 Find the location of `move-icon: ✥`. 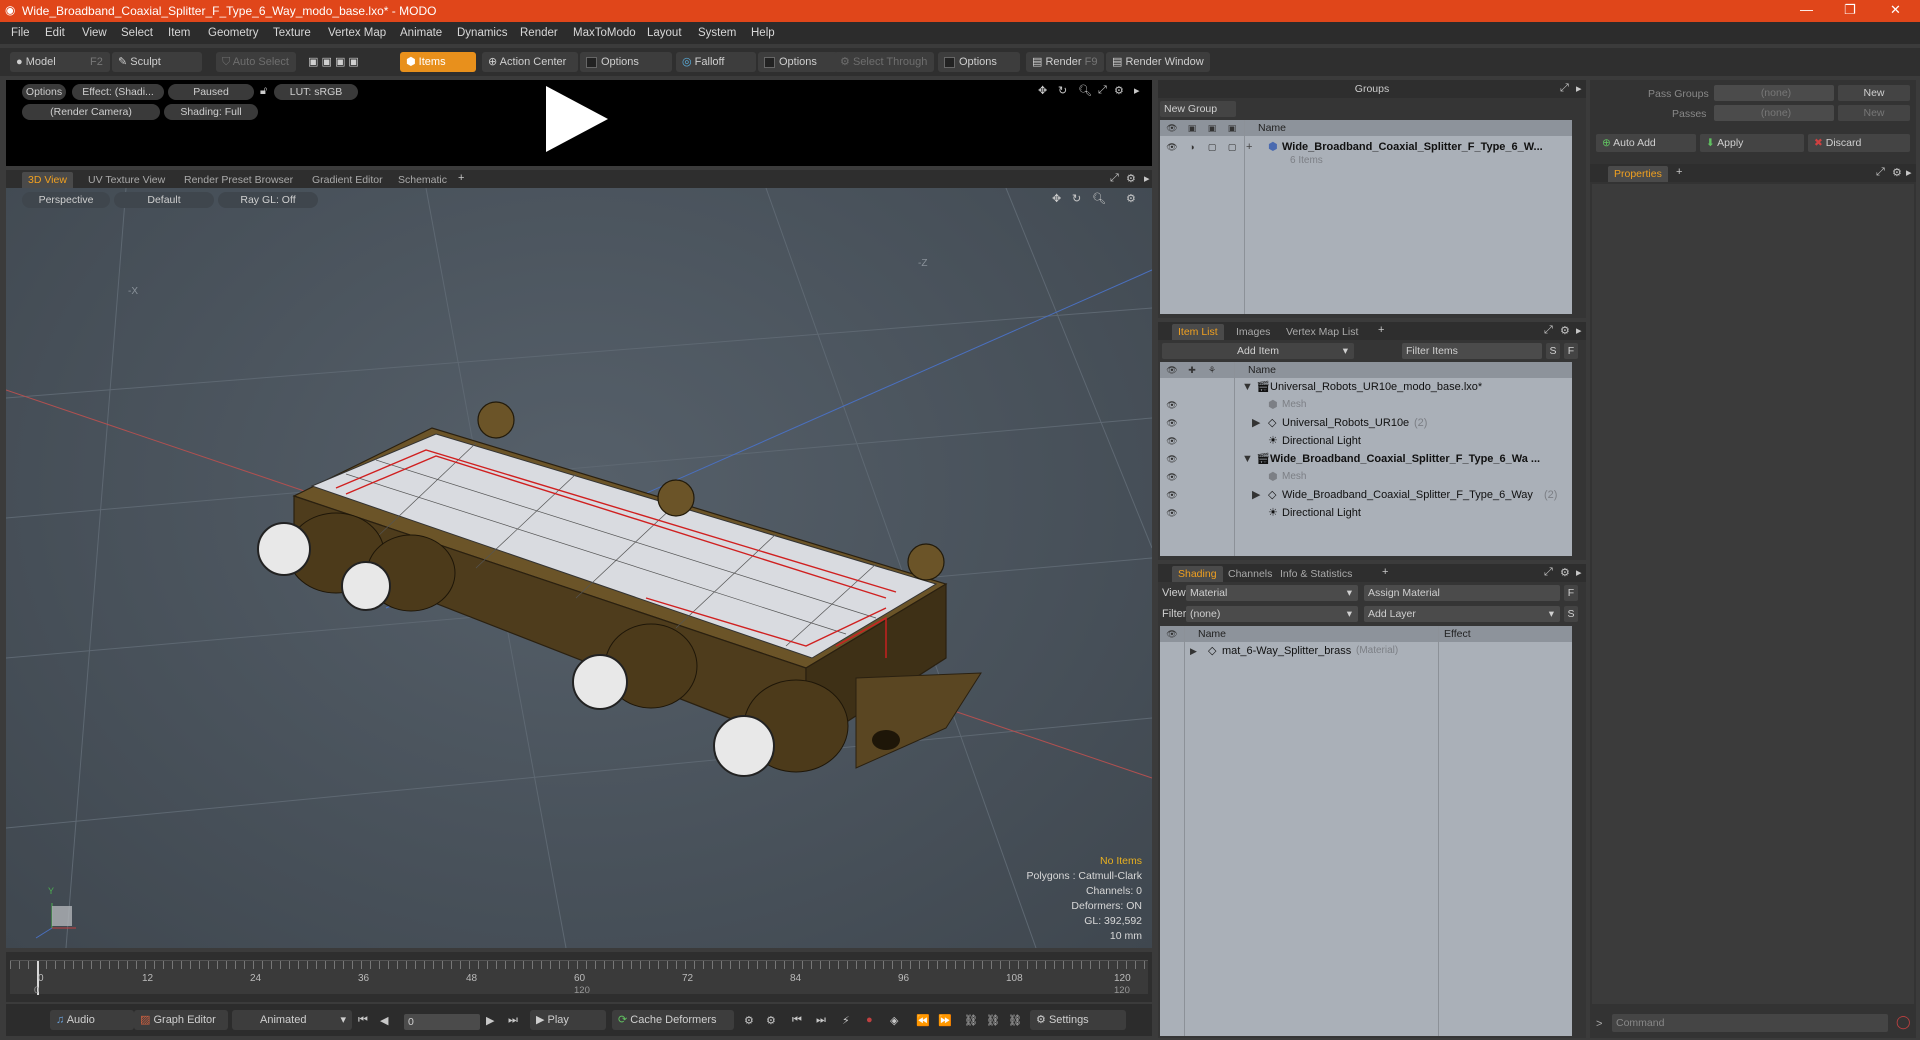

move-icon: ✥ is located at coordinates (1056, 198).